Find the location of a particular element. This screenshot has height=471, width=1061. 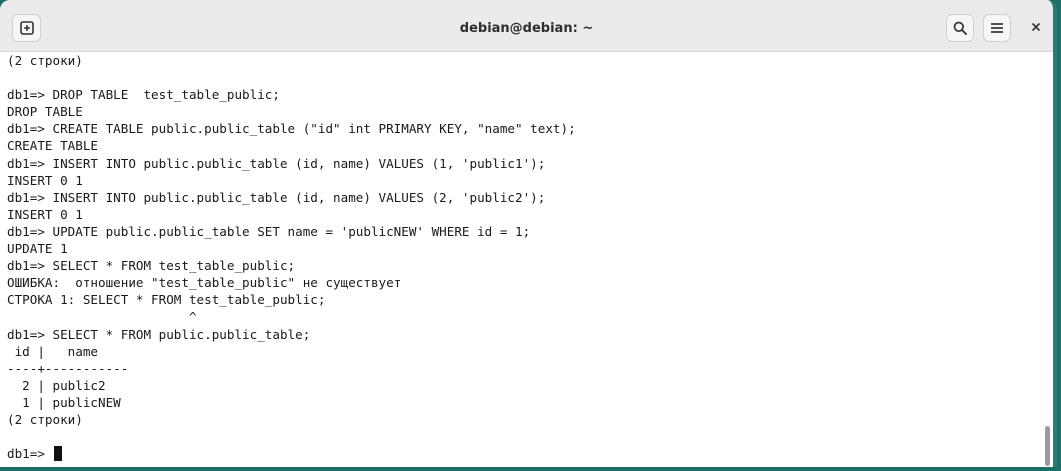

new-tab-icon is located at coordinates (26, 28).